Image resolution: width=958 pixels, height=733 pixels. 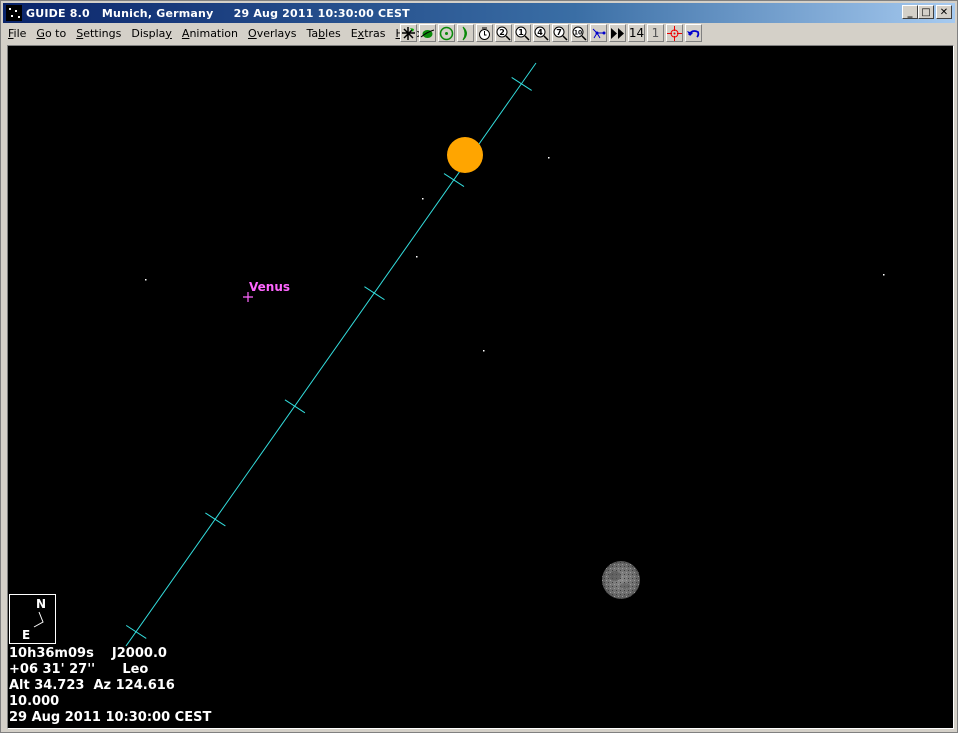 I want to click on planet-button, so click(x=427, y=33).